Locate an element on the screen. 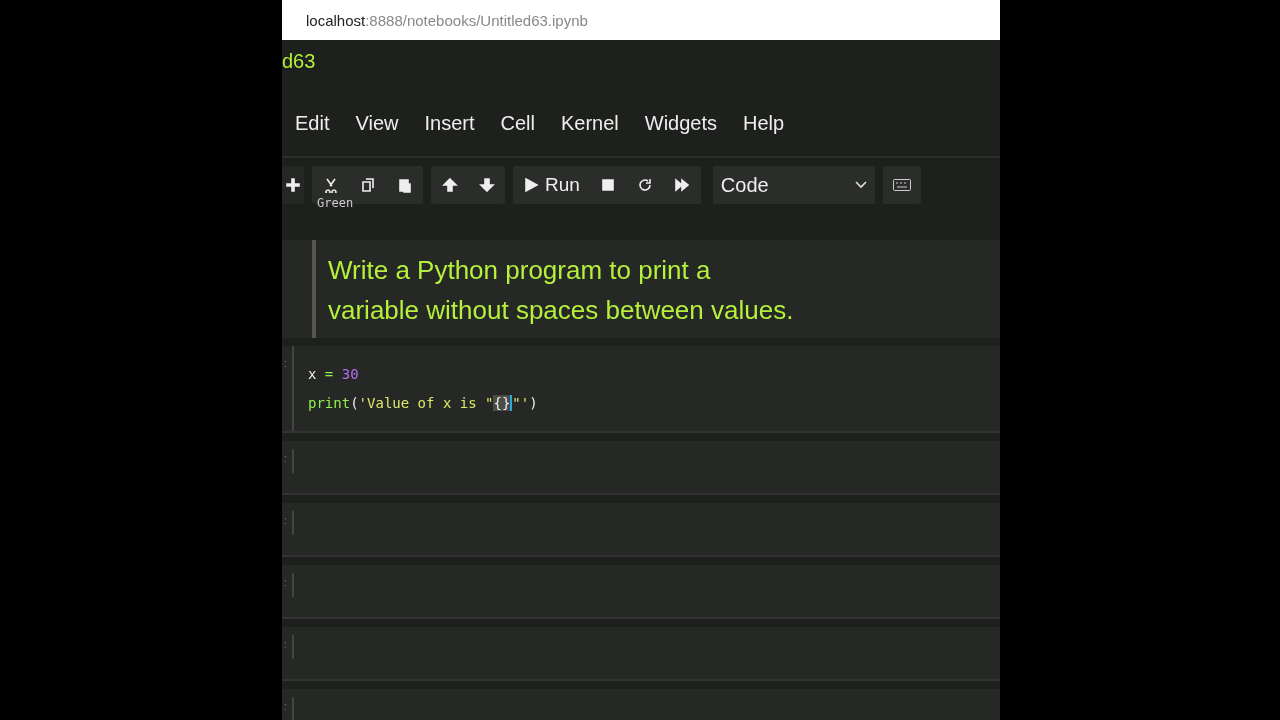 This screenshot has width=1280, height=720. code-line: x = 30 is located at coordinates (334, 374).